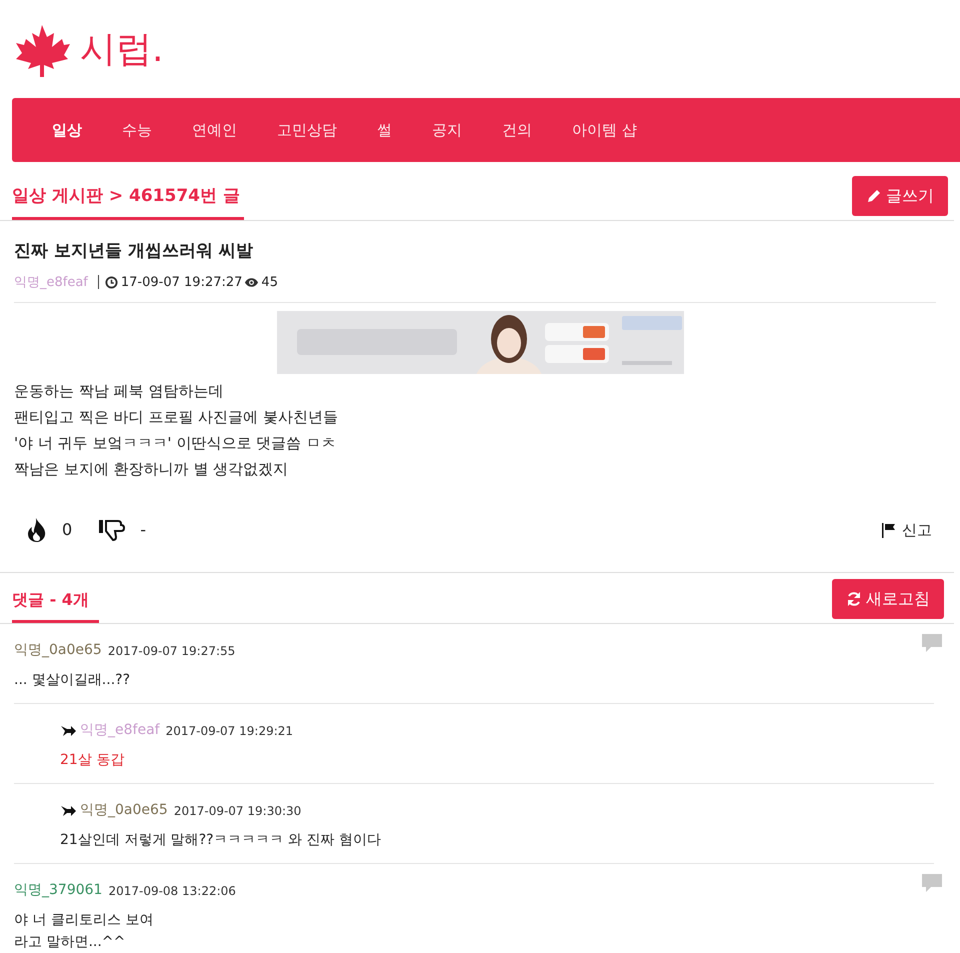  What do you see at coordinates (181, 283) in the screenshot?
I see `post-date: 17-09-07 19:27:27` at bounding box center [181, 283].